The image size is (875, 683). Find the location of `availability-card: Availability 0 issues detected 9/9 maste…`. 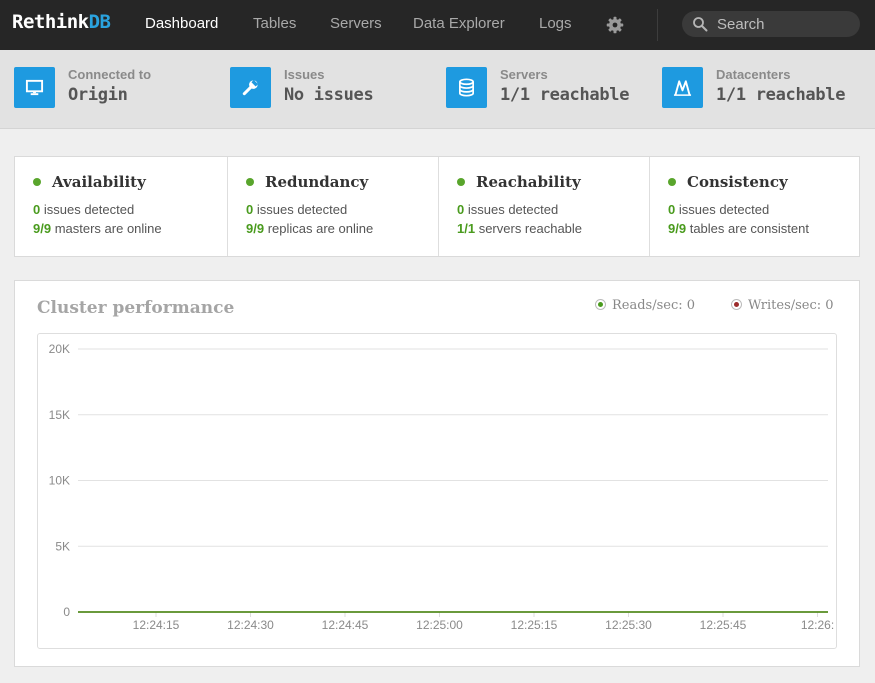

availability-card: Availability 0 issues detected 9/9 maste… is located at coordinates (121, 206).